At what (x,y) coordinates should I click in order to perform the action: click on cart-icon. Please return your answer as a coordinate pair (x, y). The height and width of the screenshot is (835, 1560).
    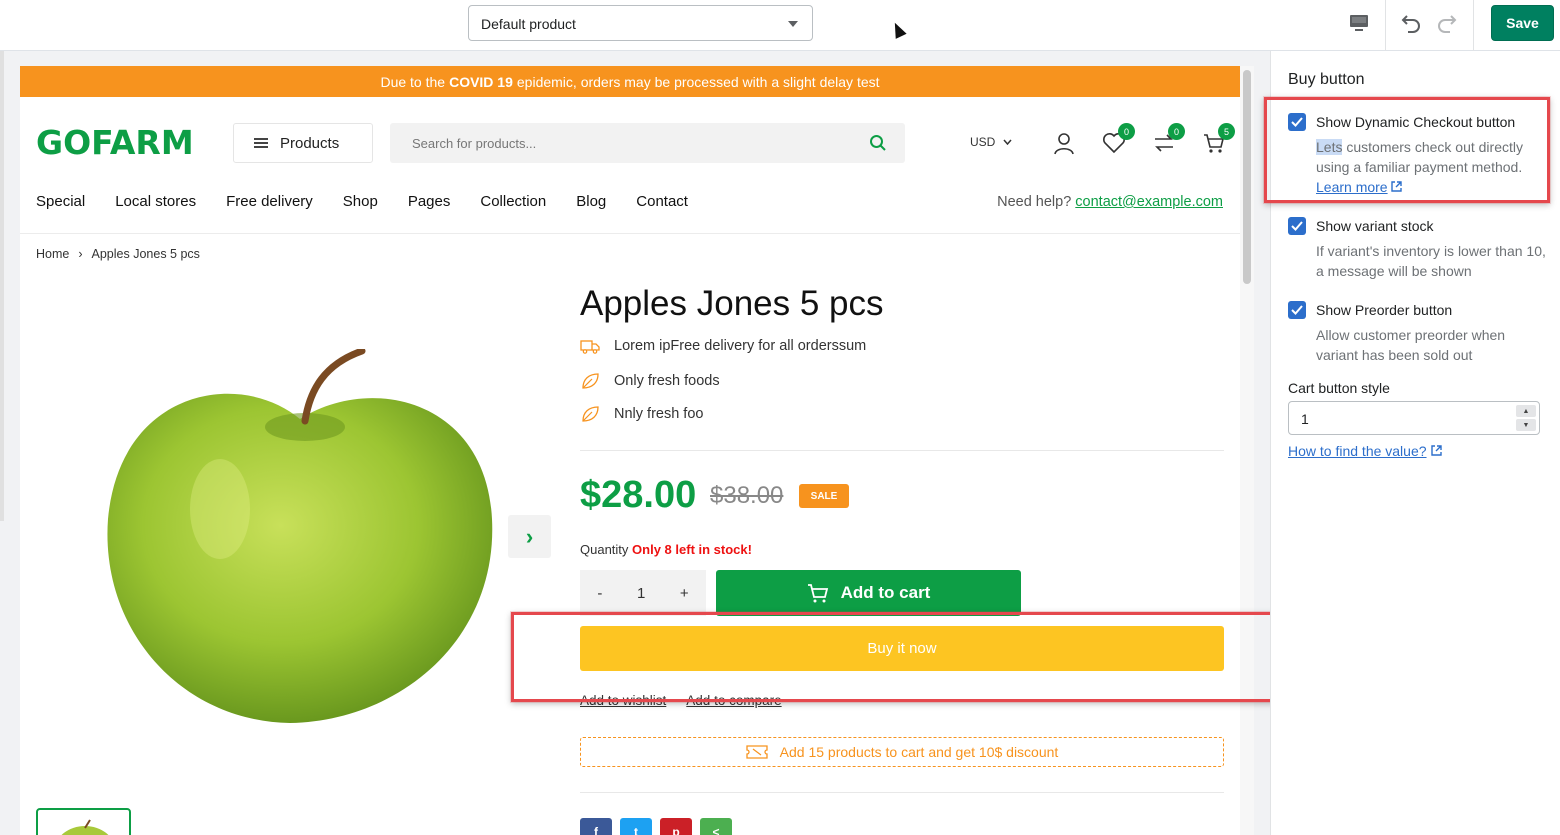
    Looking at the image, I should click on (817, 593).